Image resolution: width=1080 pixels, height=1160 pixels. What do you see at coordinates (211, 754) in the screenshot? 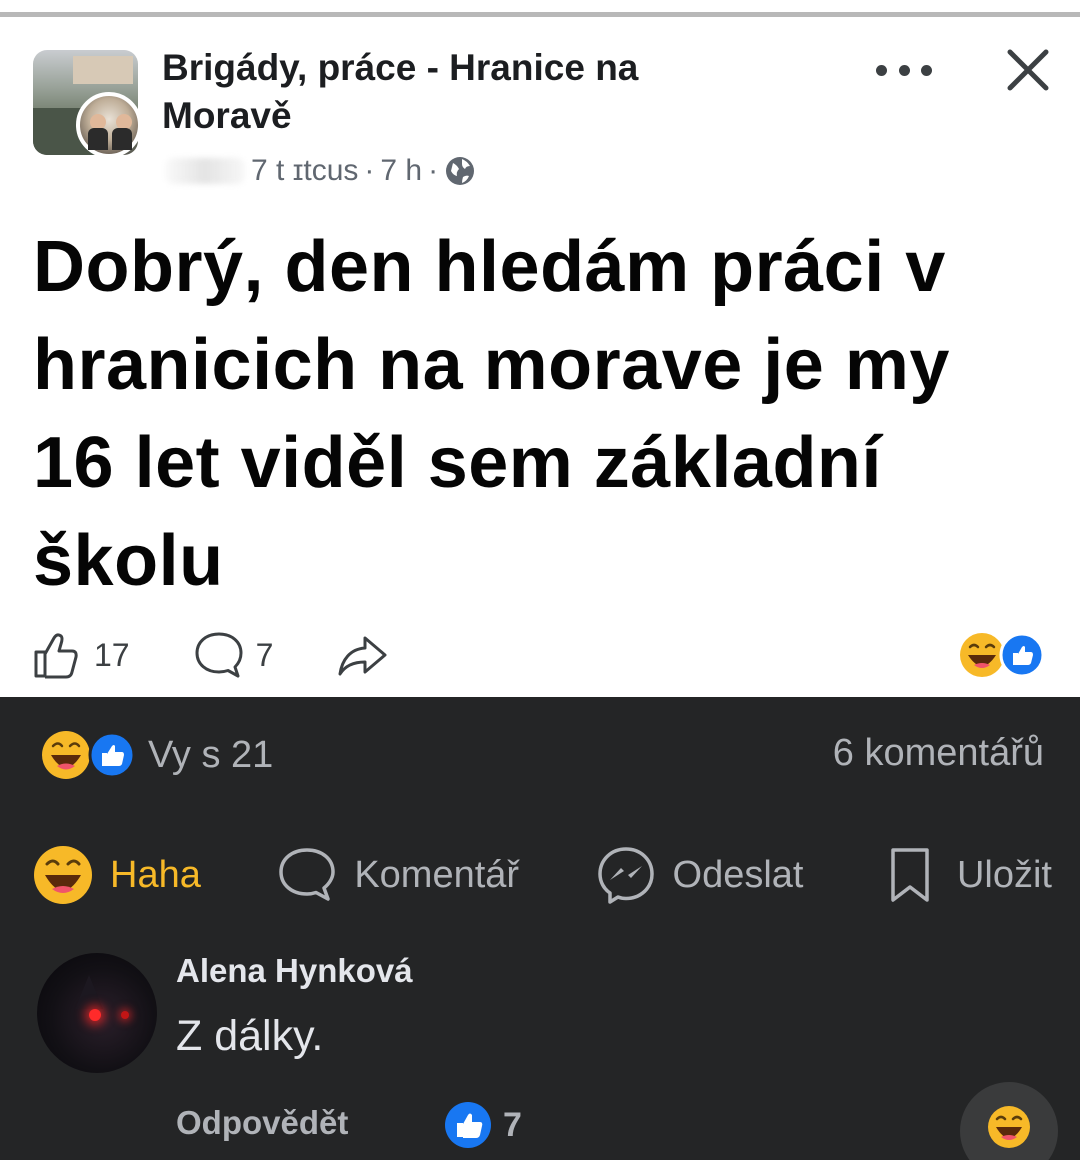
I see `reaction-summary-text: Vy s 21` at bounding box center [211, 754].